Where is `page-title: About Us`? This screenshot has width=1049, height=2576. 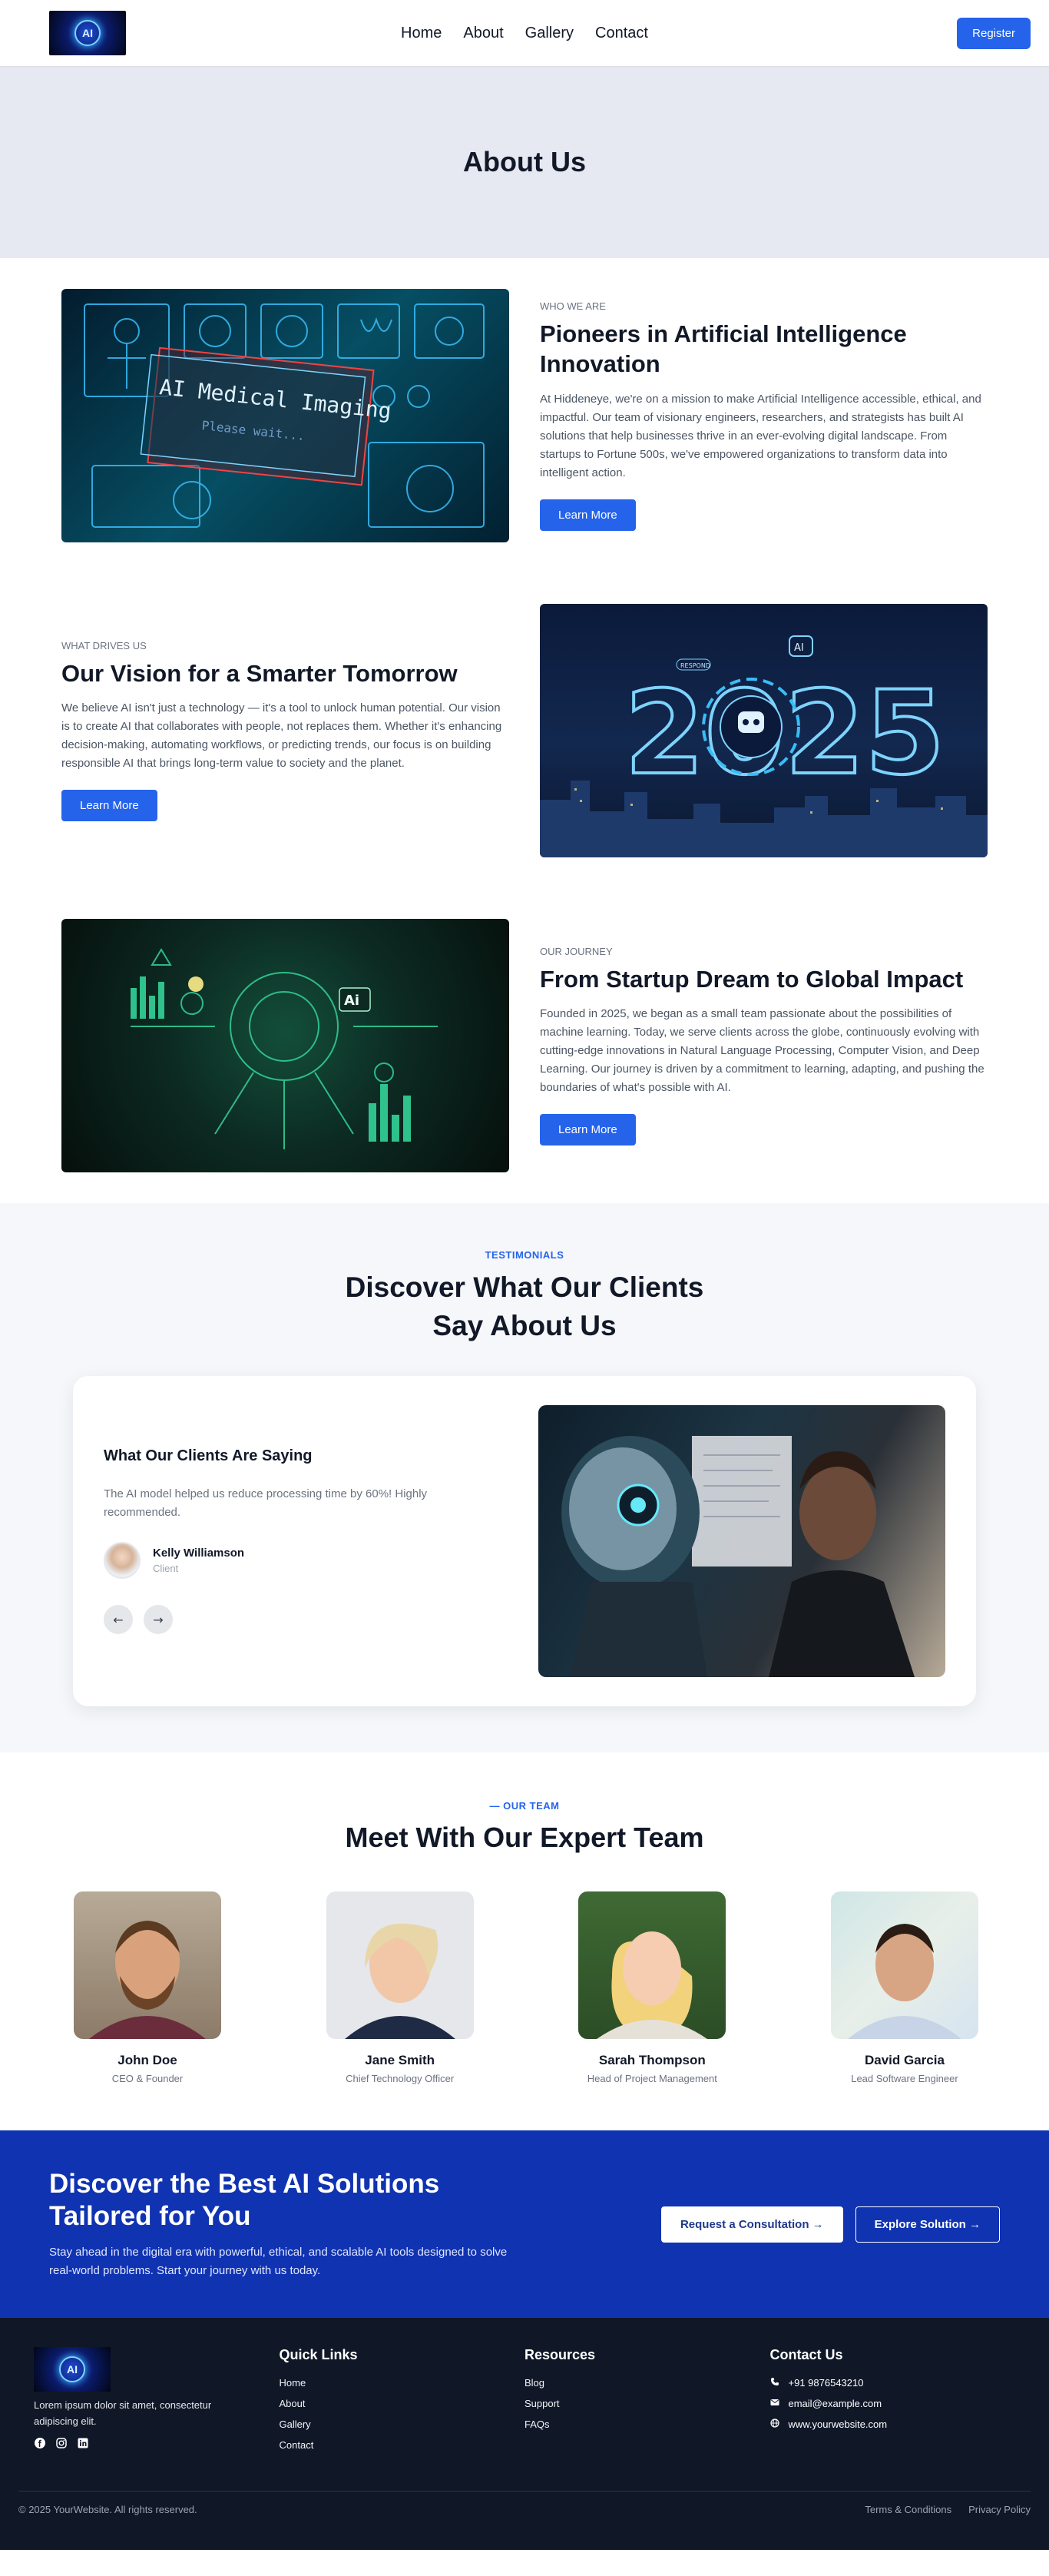 page-title: About Us is located at coordinates (524, 161).